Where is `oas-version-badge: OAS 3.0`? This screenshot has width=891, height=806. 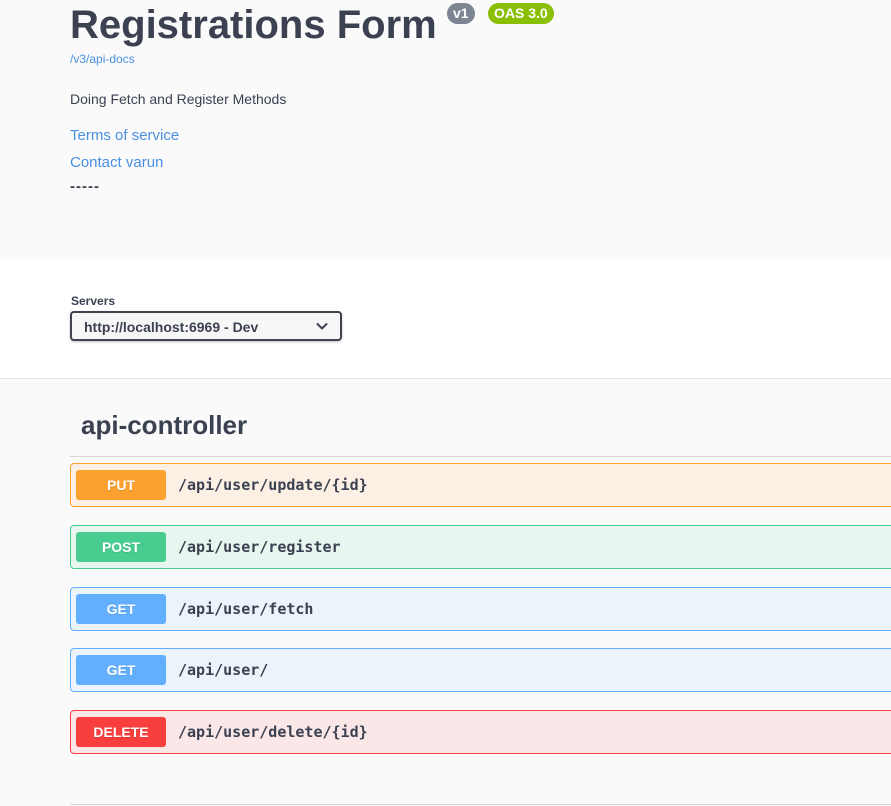 oas-version-badge: OAS 3.0 is located at coordinates (521, 13).